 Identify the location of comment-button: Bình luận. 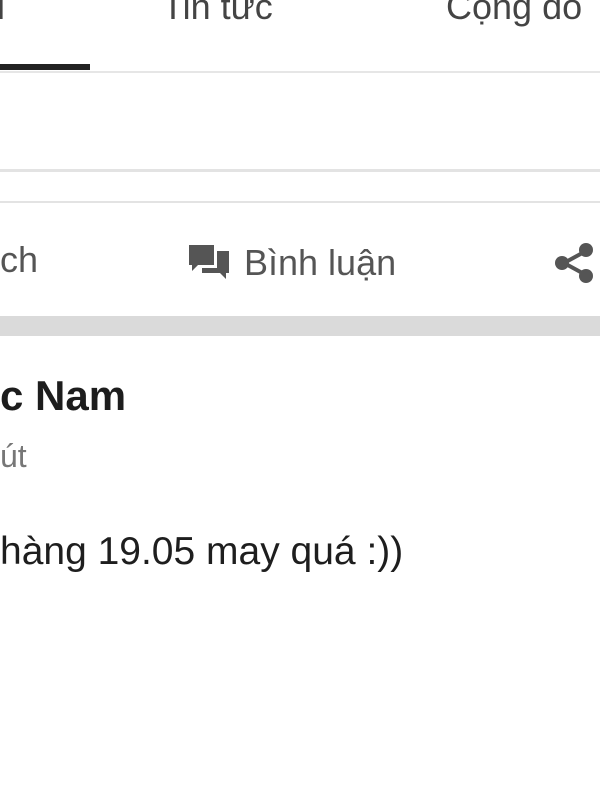
(291, 263).